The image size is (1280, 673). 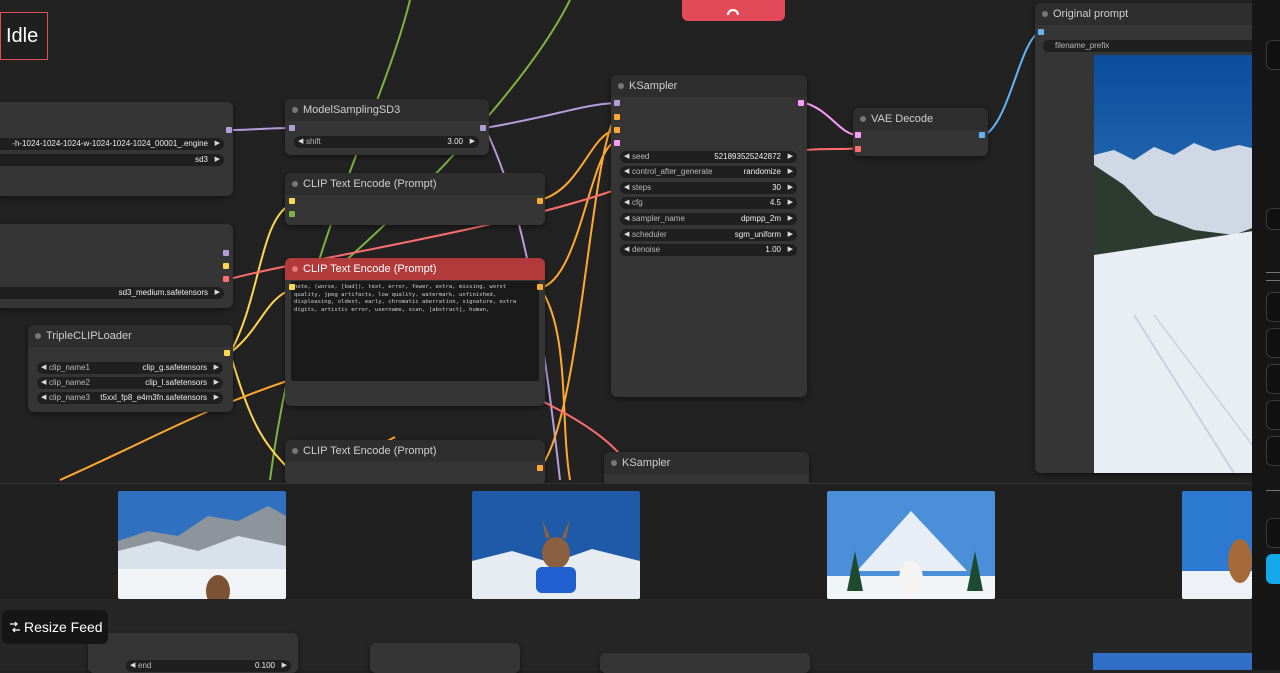 I want to click on node-clip-text-encode-positive: CLIP Text Encode (Prompt), so click(x=415, y=199).